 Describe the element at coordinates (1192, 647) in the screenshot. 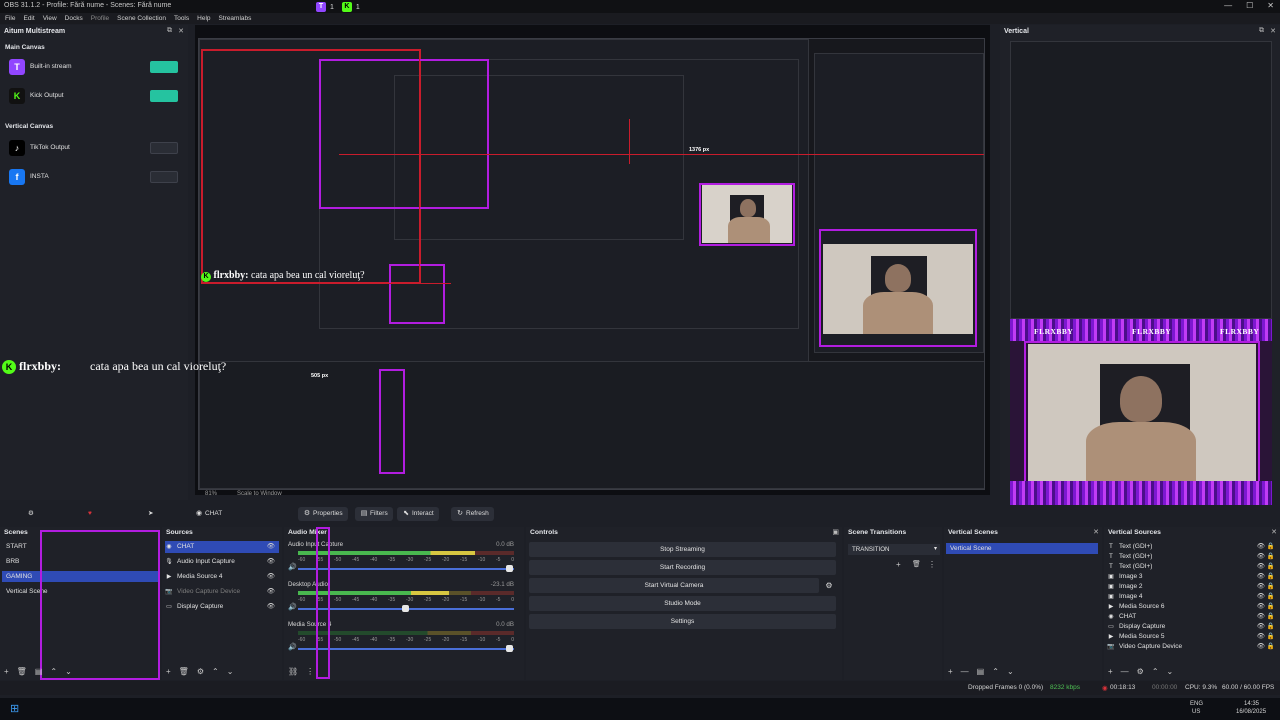

I see `vertical-source-item: 📷 Video Capture Device 👁 🔒` at that location.